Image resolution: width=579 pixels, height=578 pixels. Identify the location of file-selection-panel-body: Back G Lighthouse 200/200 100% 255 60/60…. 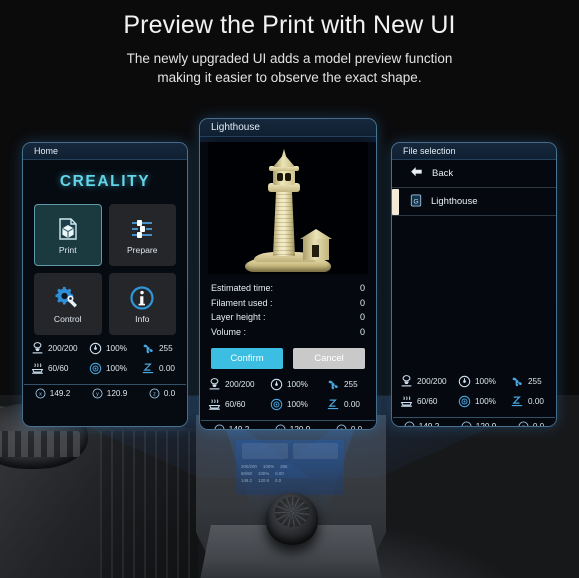
(474, 293).